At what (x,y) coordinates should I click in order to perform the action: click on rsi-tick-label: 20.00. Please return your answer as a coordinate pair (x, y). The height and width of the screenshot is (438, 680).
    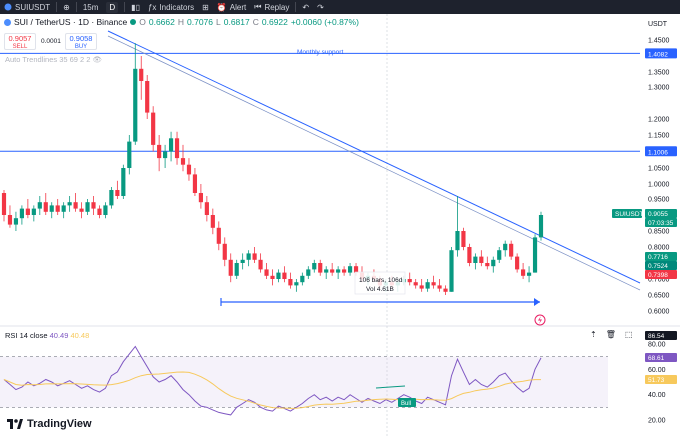
    Looking at the image, I should click on (657, 421).